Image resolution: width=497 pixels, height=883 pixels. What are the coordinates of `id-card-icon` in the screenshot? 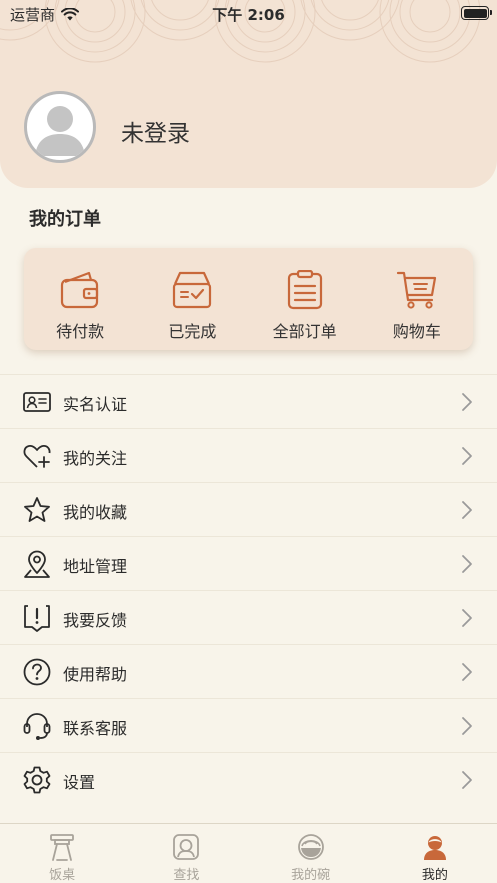 It's located at (37, 402).